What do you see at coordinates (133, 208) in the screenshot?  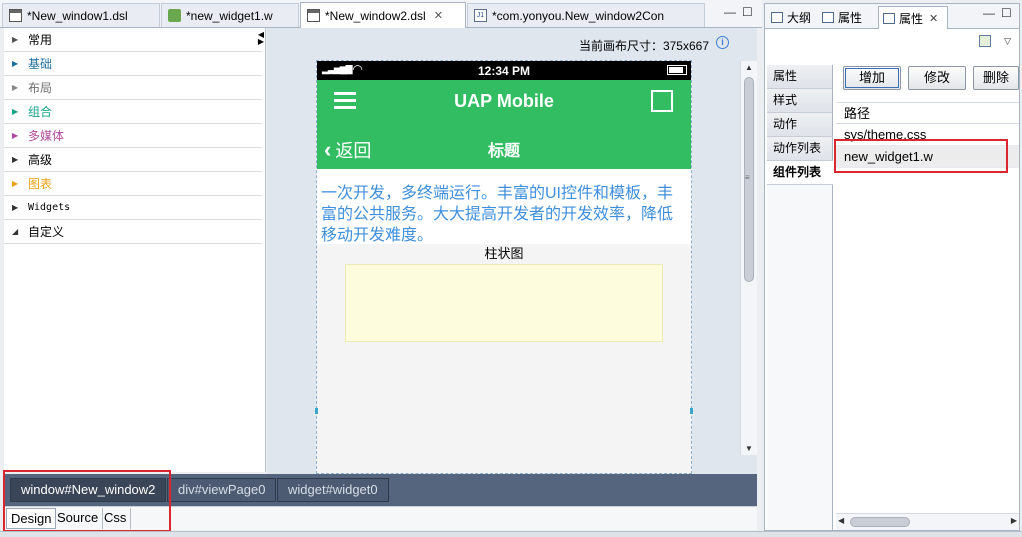 I see `palette-item-widgets: ▶ Widgets` at bounding box center [133, 208].